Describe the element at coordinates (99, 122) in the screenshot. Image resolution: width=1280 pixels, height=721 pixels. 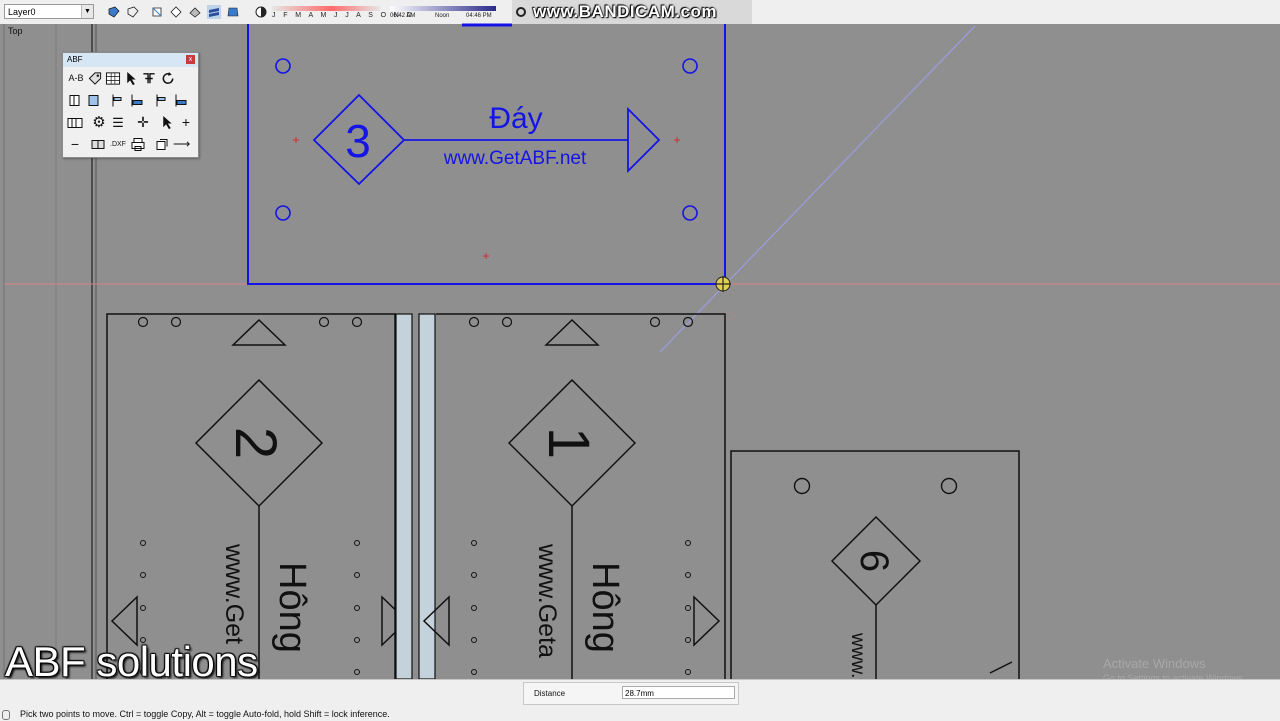
I see `gear-icon: ⚙` at that location.